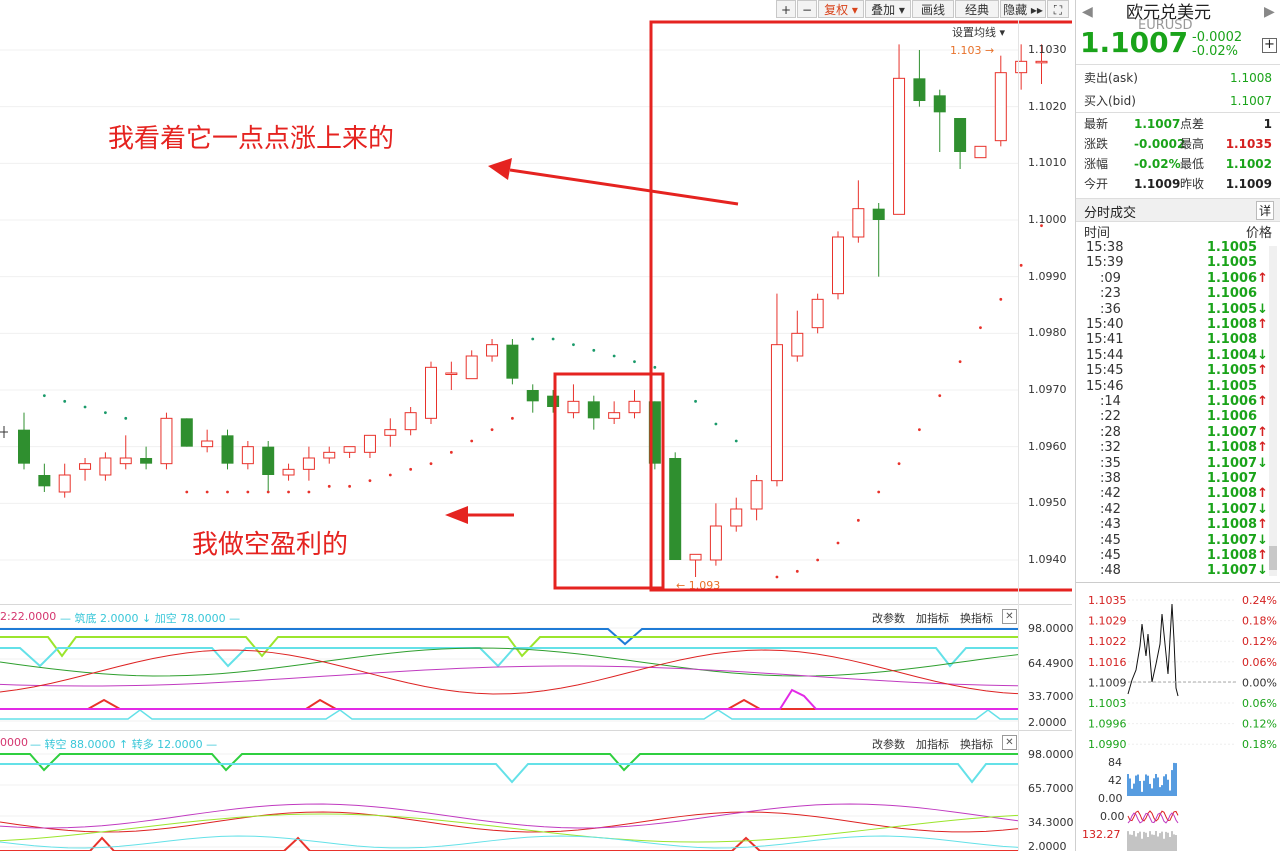  Describe the element at coordinates (977, 9) in the screenshot. I see `classic-button: 经典` at that location.